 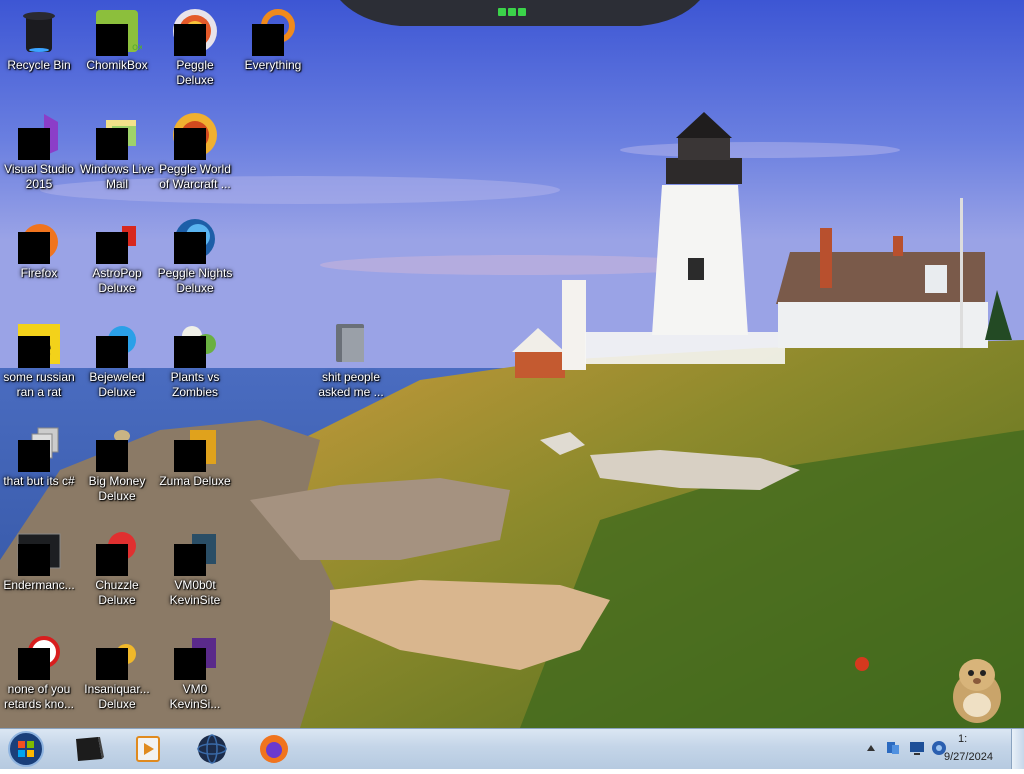 I want to click on desktop-icon-chomikbox: ox ChomikBox, so click(x=117, y=48).